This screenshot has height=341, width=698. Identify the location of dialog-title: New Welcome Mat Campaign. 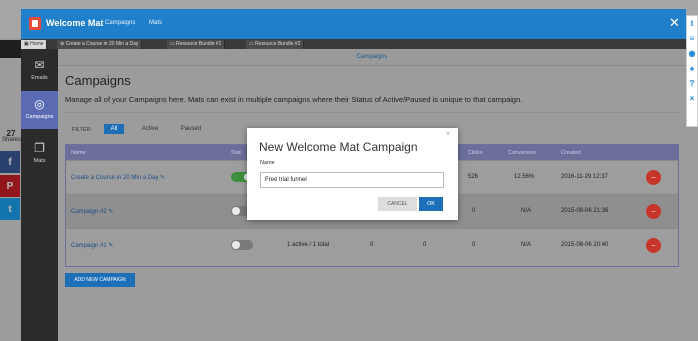
(338, 147).